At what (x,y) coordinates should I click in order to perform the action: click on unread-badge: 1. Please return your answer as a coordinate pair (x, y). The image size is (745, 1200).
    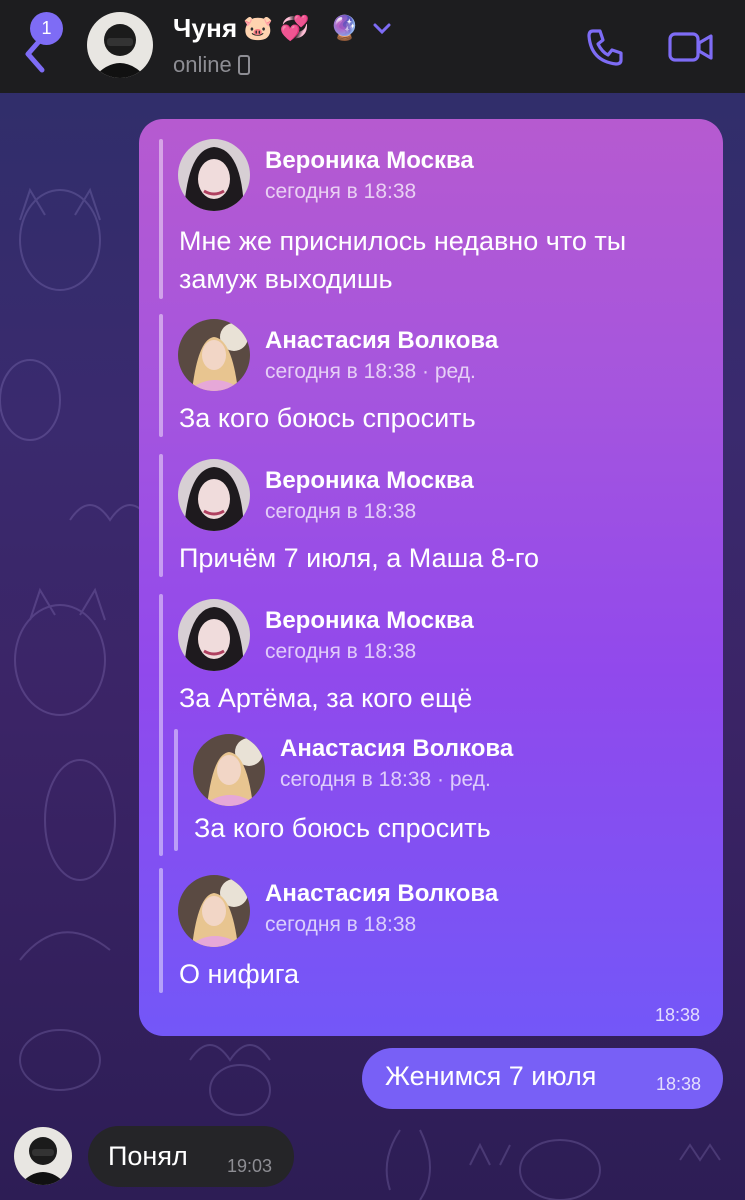
    Looking at the image, I should click on (46, 28).